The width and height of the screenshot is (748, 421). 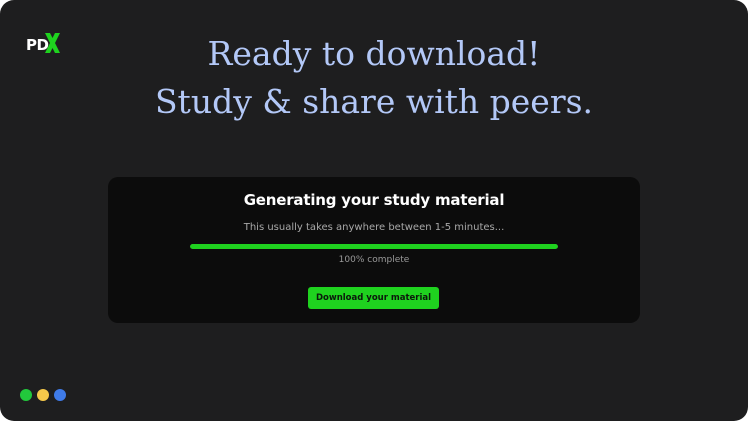 I want to click on yellow-dot, so click(x=43, y=395).